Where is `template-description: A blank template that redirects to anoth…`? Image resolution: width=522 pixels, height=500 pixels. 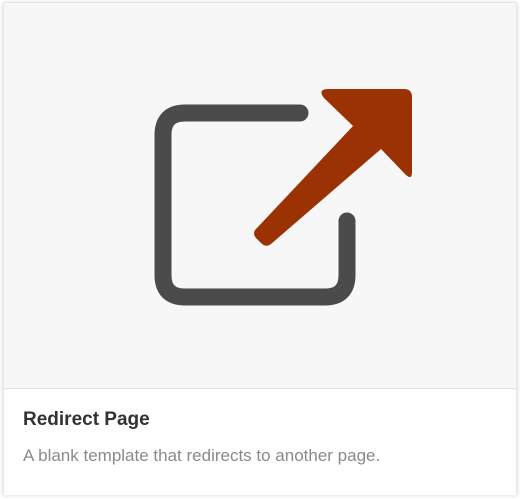
template-description: A blank template that redirects to anoth… is located at coordinates (202, 455).